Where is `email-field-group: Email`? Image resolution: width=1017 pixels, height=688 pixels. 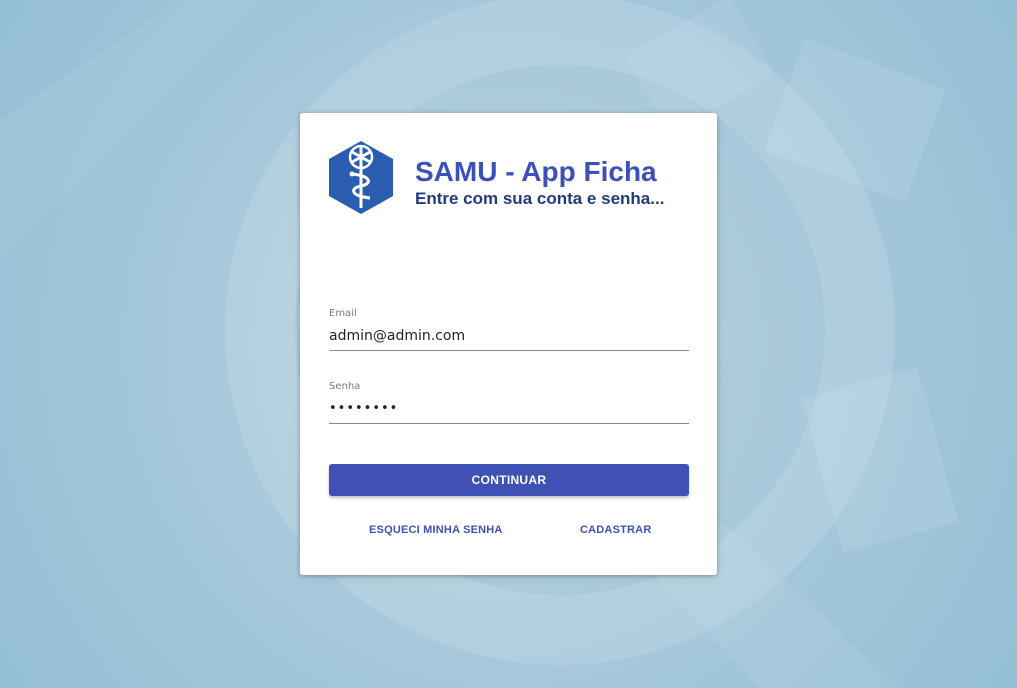 email-field-group: Email is located at coordinates (509, 329).